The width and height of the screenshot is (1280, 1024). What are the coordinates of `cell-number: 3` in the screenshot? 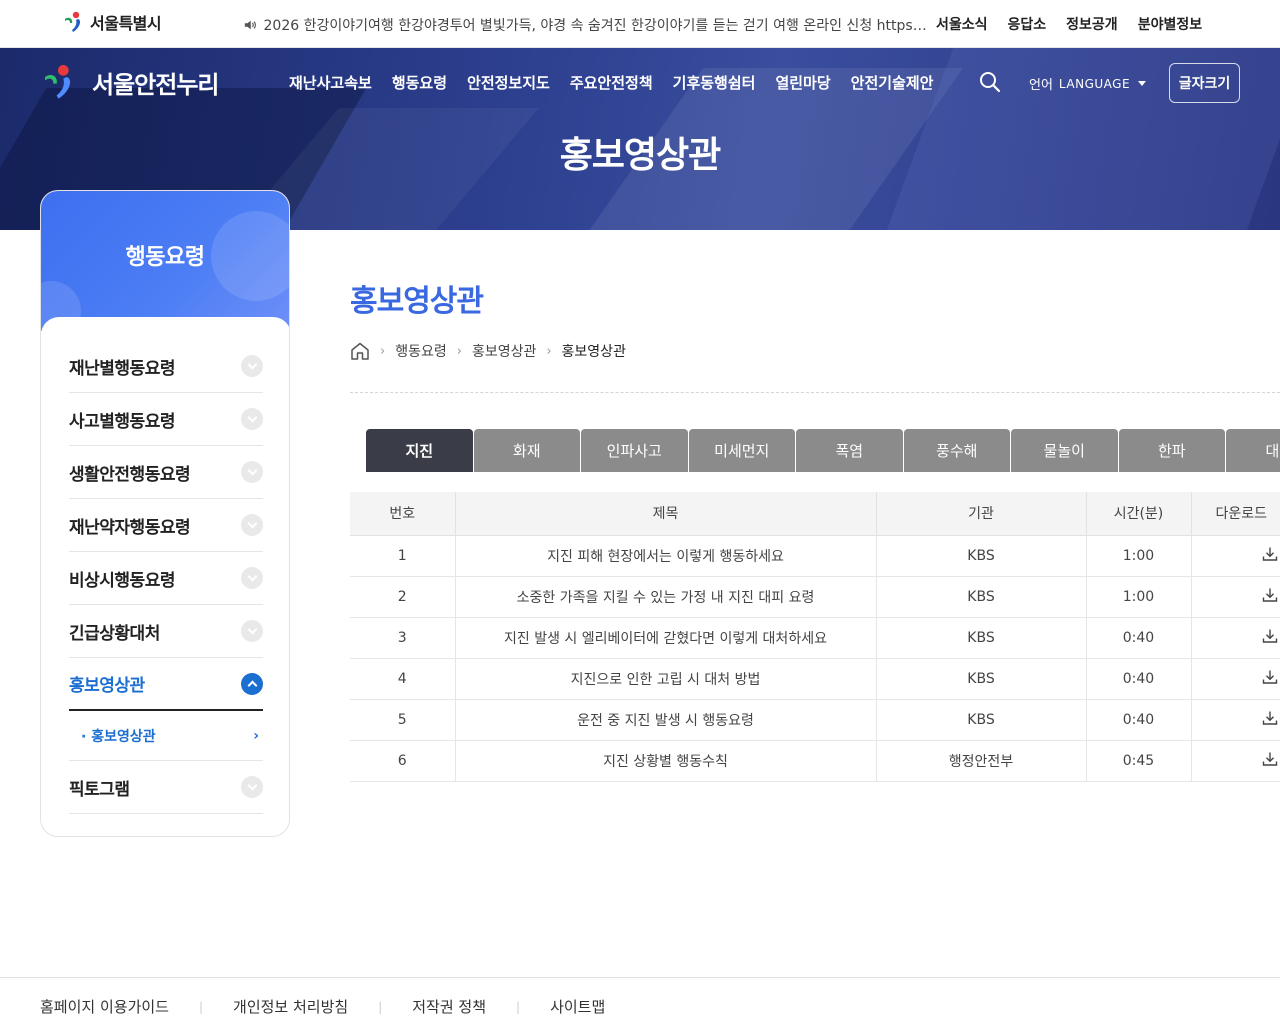 It's located at (403, 638).